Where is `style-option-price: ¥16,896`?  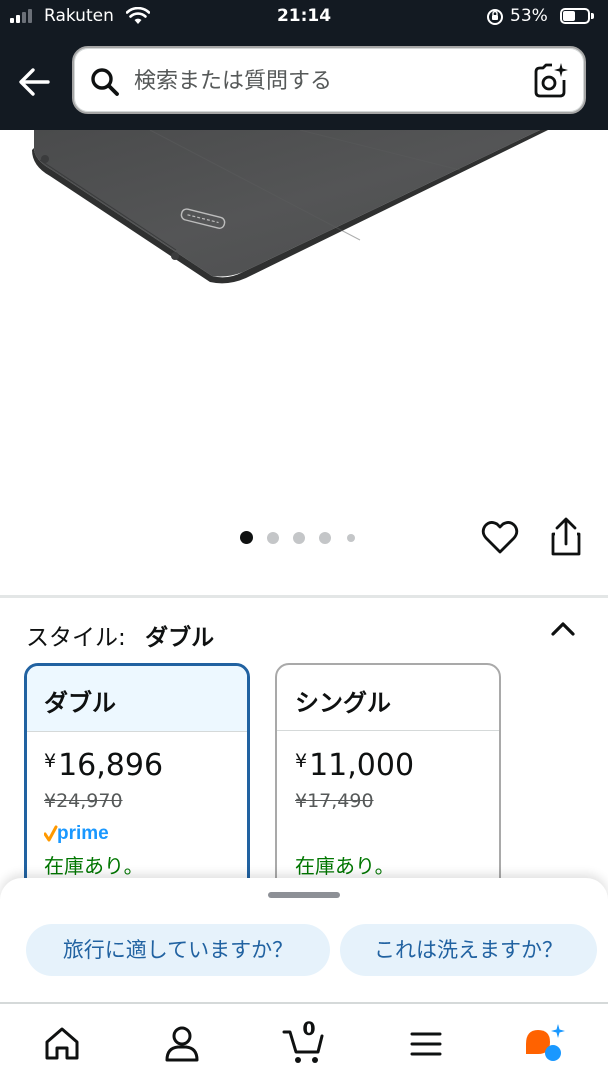
style-option-price: ¥16,896 is located at coordinates (104, 765).